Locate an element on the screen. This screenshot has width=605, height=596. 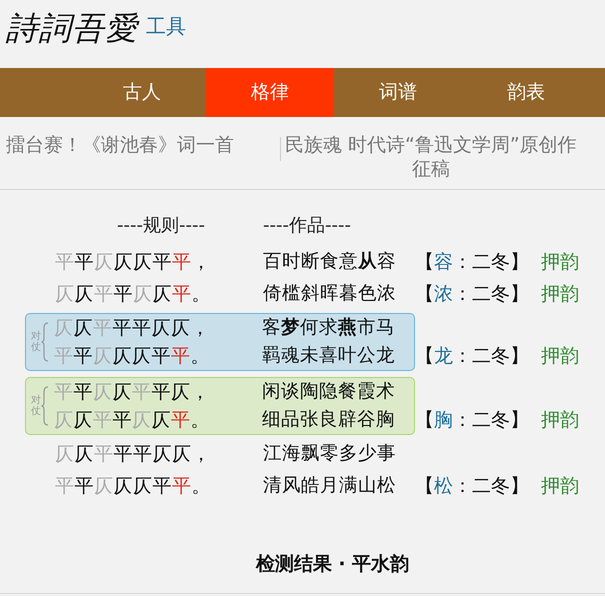
tone-pattern: 平平仄仄平平仄， is located at coordinates (132, 392).